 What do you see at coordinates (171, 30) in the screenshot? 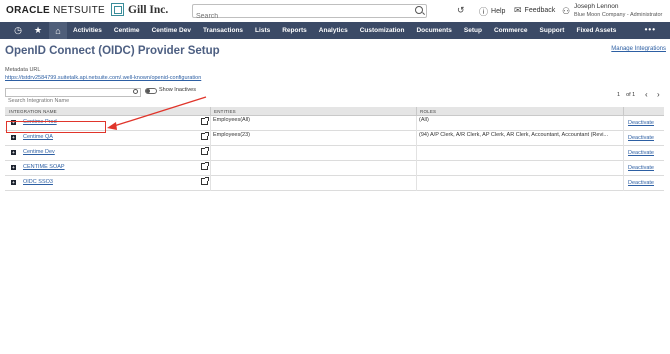
I see `nav-item-centime-dev: Centime Dev` at bounding box center [171, 30].